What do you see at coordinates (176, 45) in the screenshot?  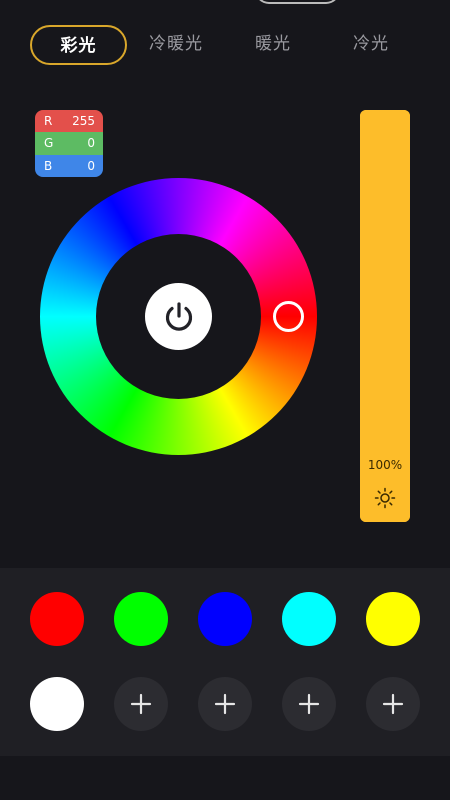 I see `tab-cool-warm-light: 冷暖光` at bounding box center [176, 45].